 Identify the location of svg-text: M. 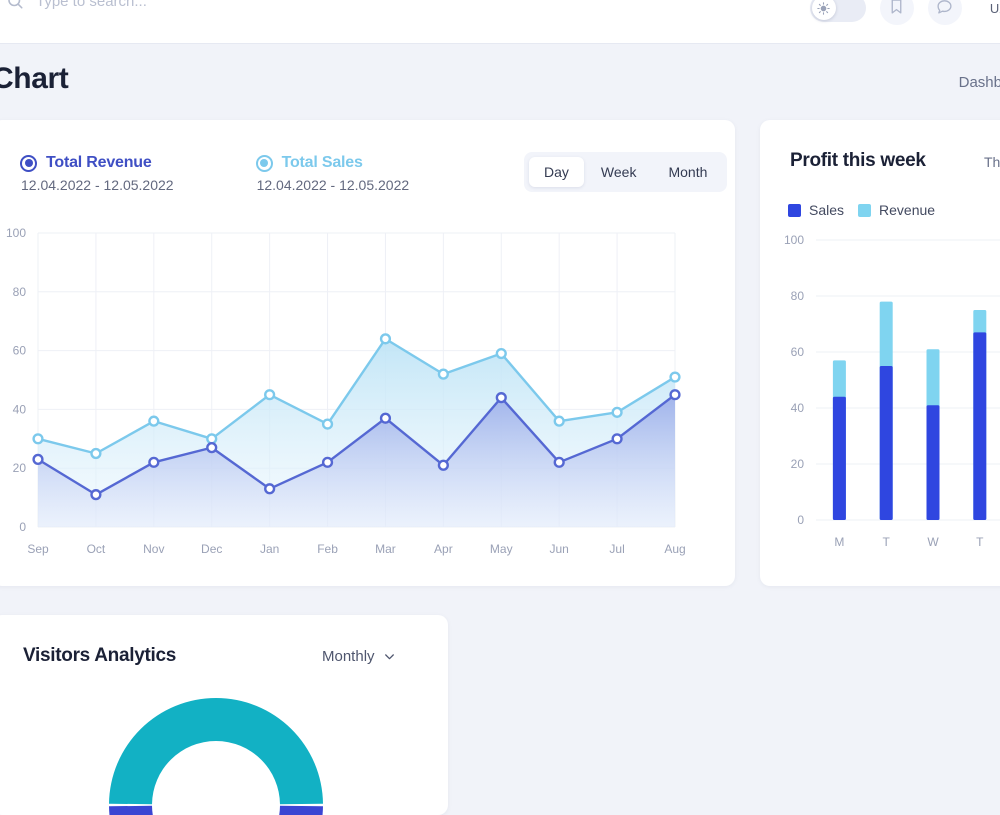
(839, 542).